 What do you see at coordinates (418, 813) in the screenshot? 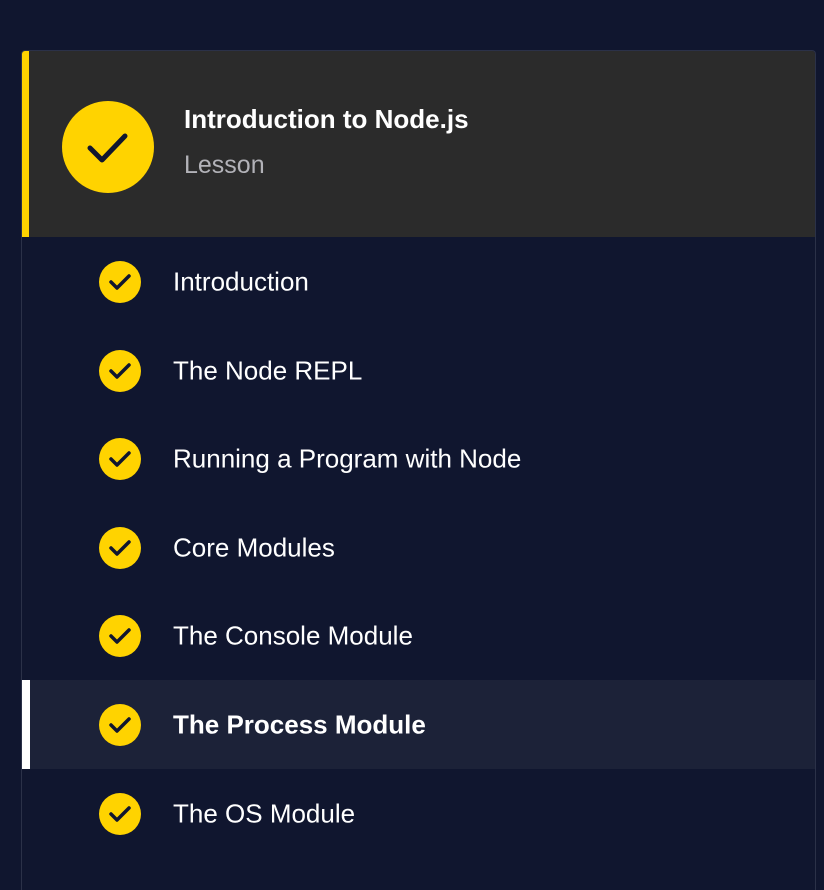
I see `lesson-item-os-module: The OS Module` at bounding box center [418, 813].